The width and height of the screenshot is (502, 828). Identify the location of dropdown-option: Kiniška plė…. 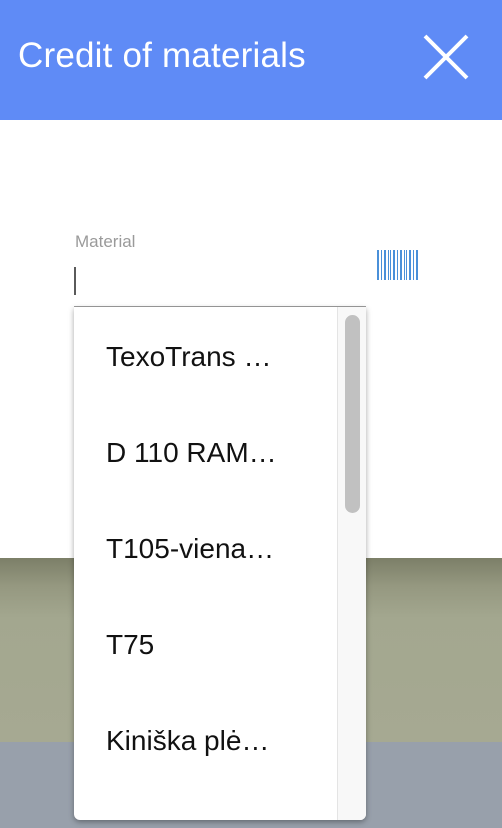
(187, 741).